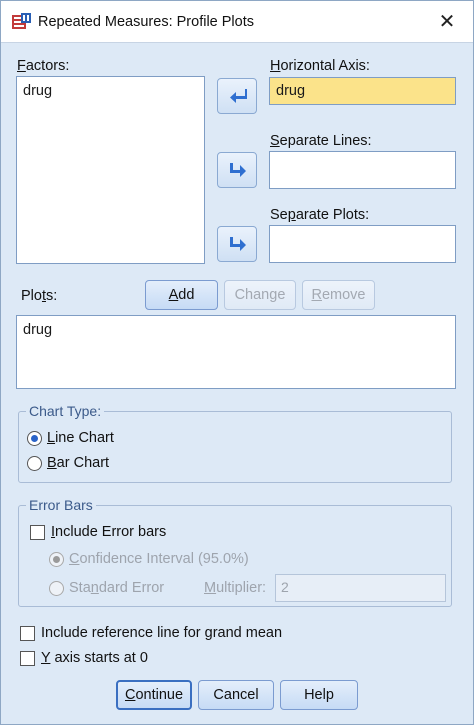  I want to click on multiplier-value: 2, so click(285, 587).